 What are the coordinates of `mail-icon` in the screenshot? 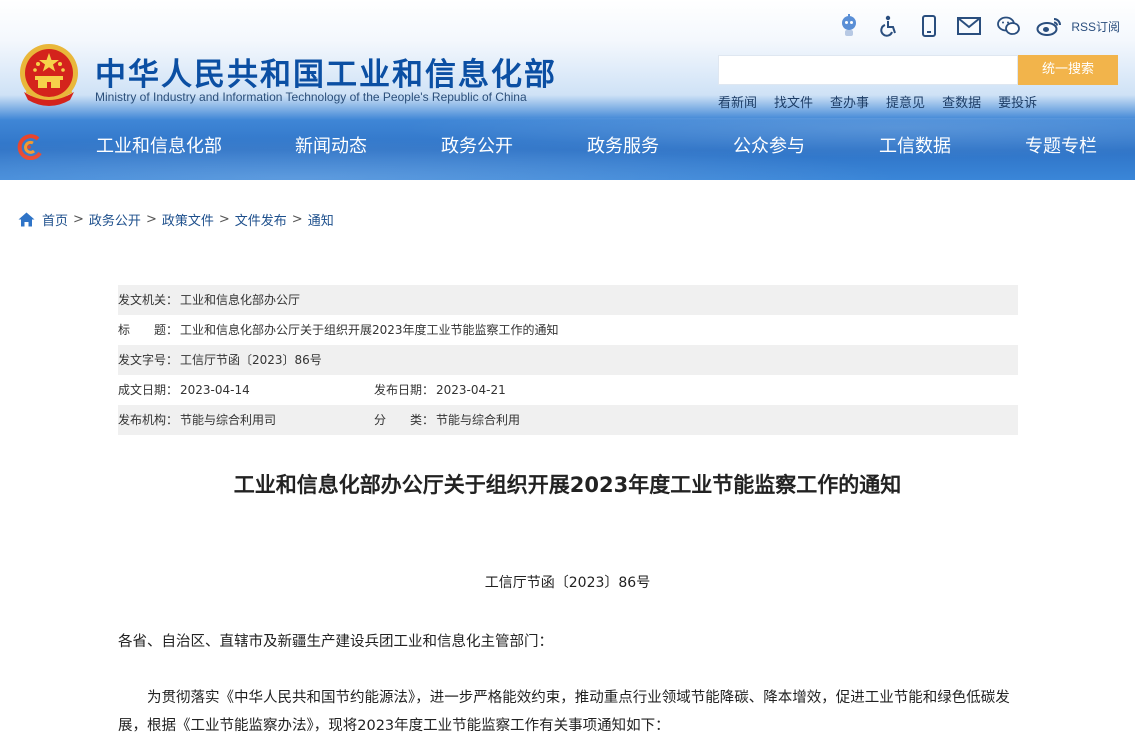 It's located at (969, 26).